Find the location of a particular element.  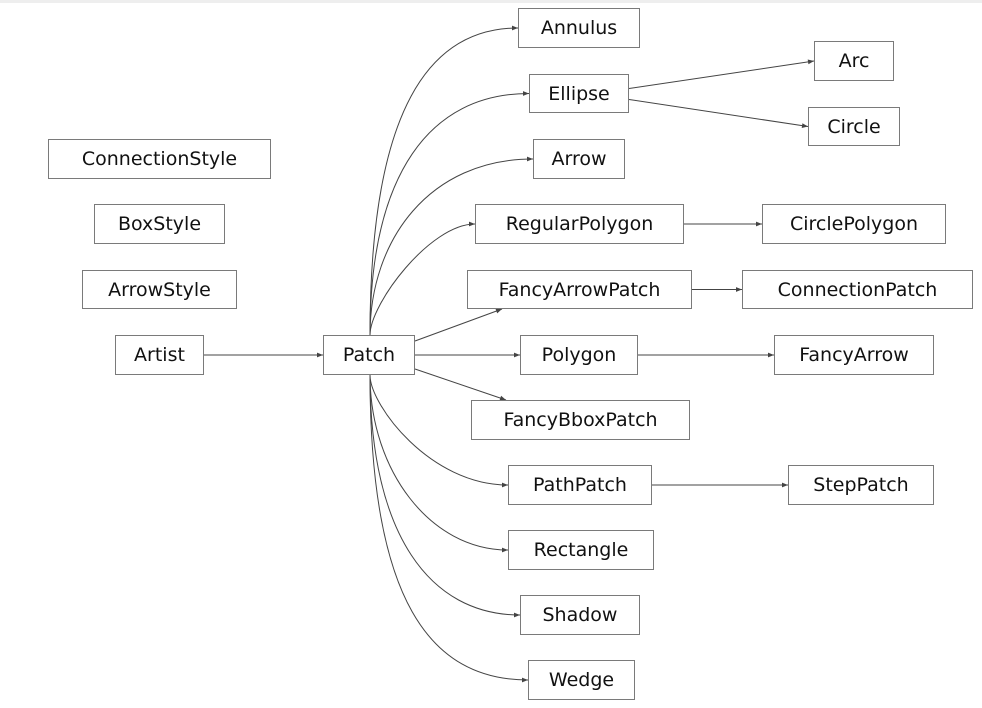

node-arc: Arc is located at coordinates (854, 61).